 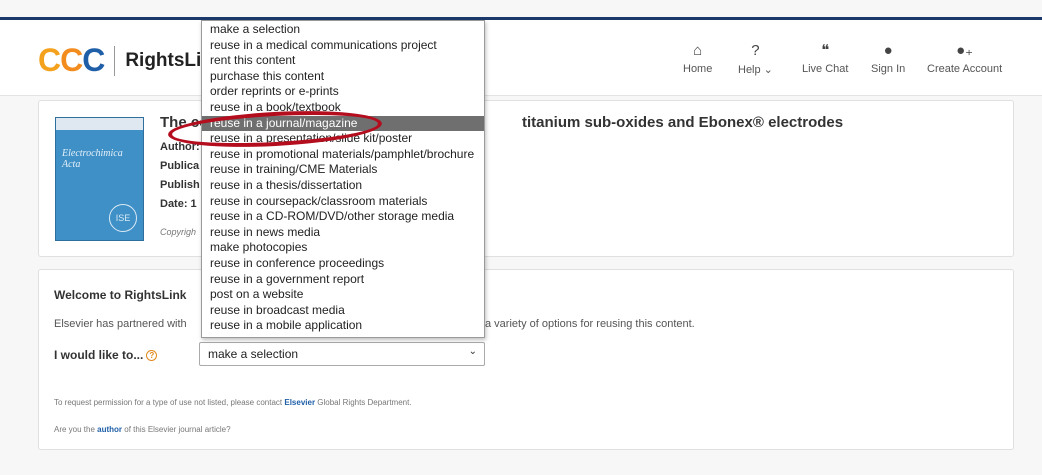 I want to click on chevron-down-icon: ⌄, so click(x=472, y=351).